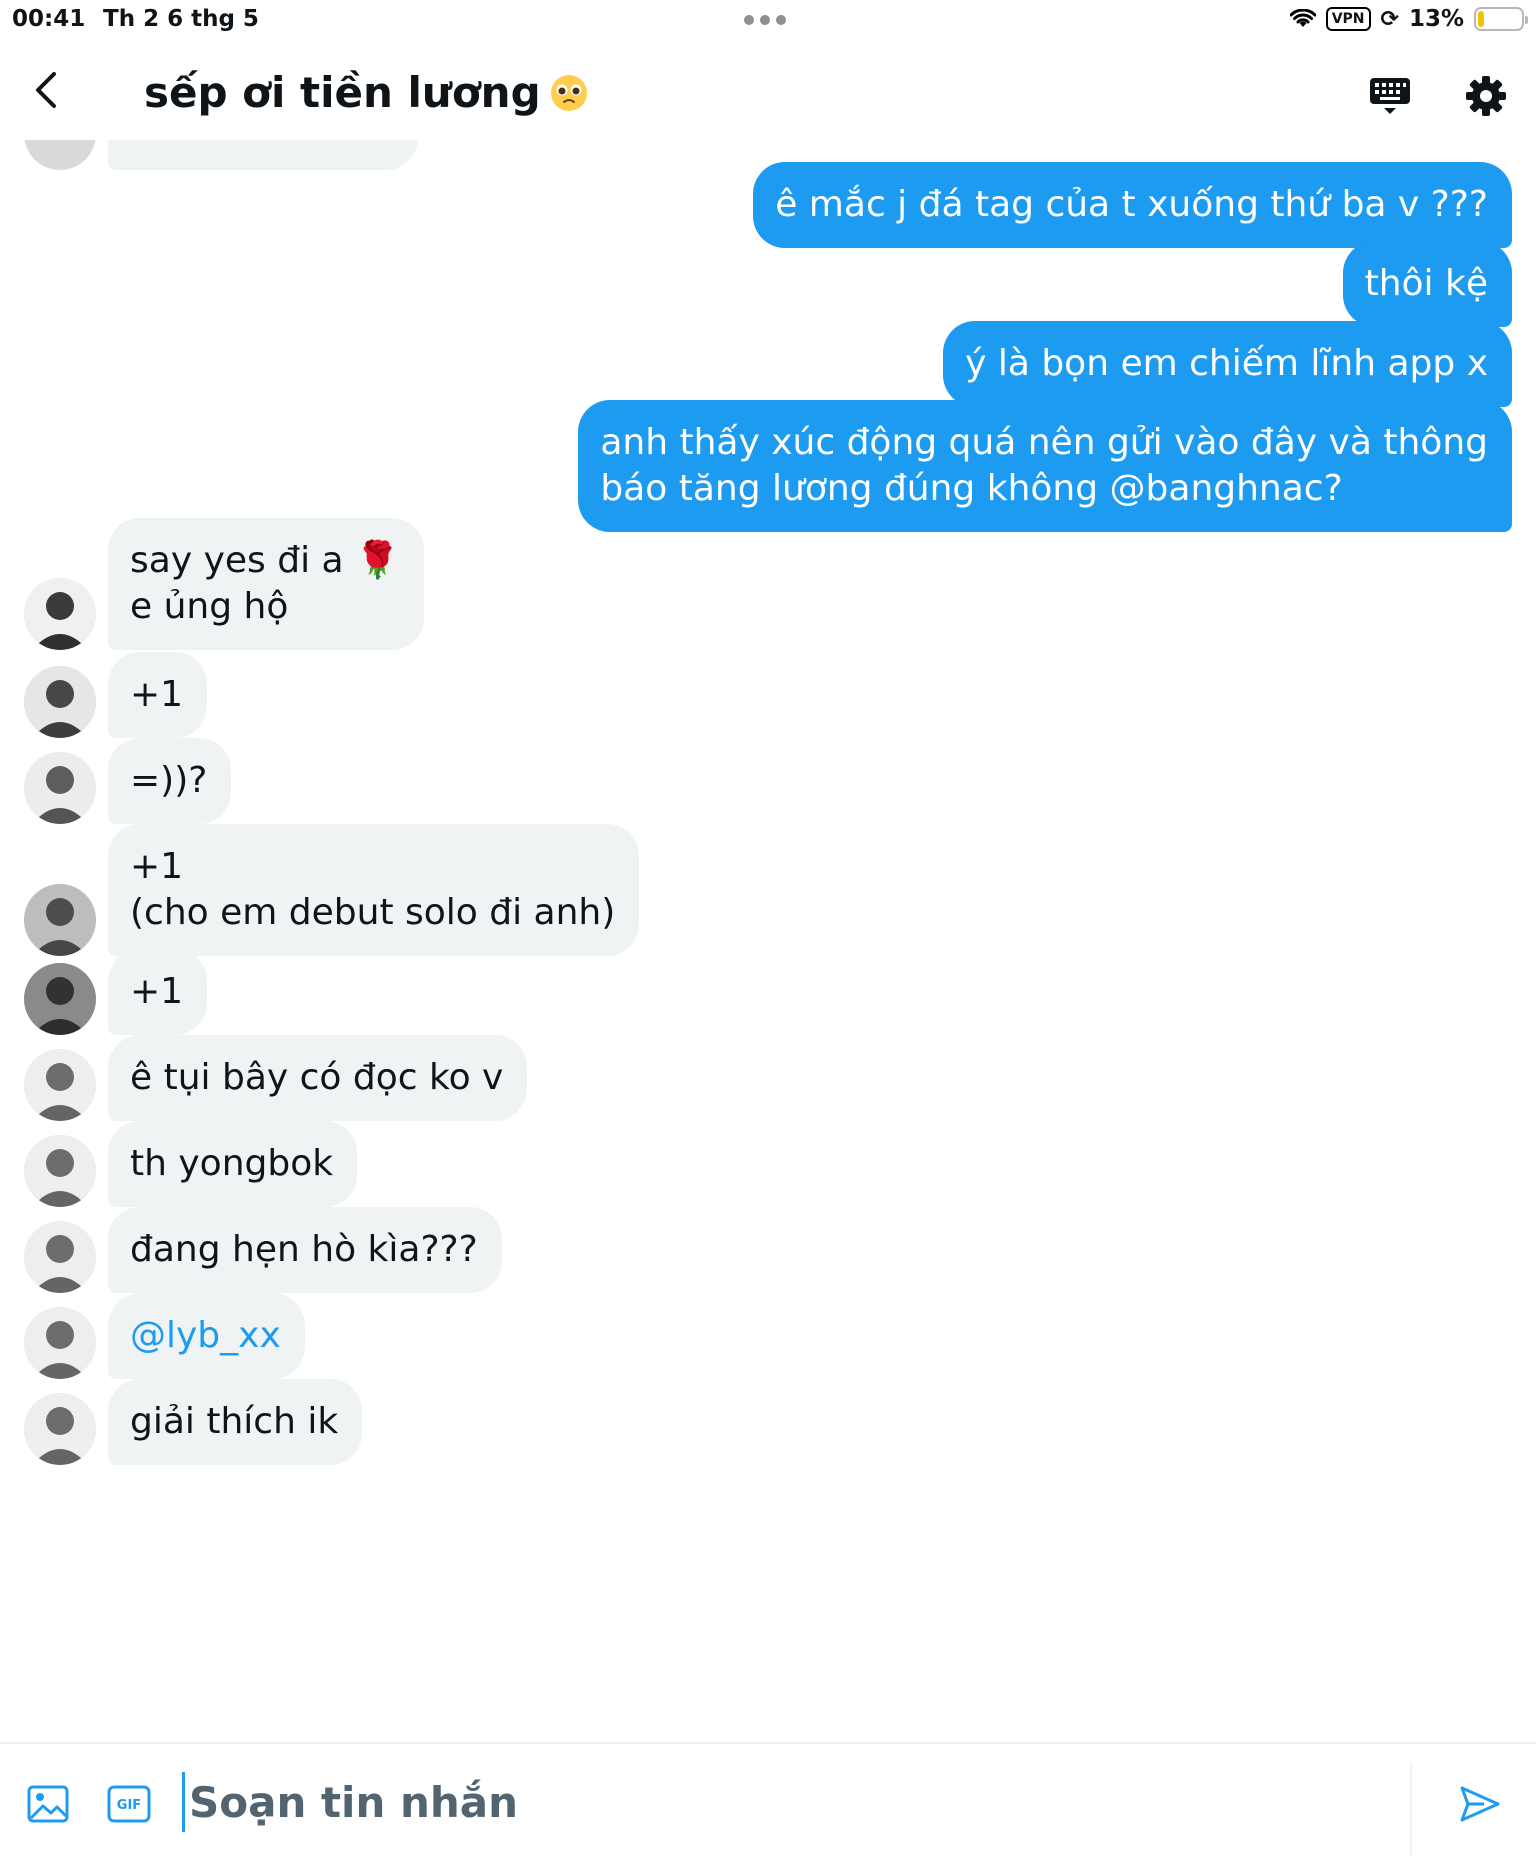 This screenshot has height=1856, width=1536. I want to click on received-message-bubble: đang hẹn hò kìa???, so click(305, 1250).